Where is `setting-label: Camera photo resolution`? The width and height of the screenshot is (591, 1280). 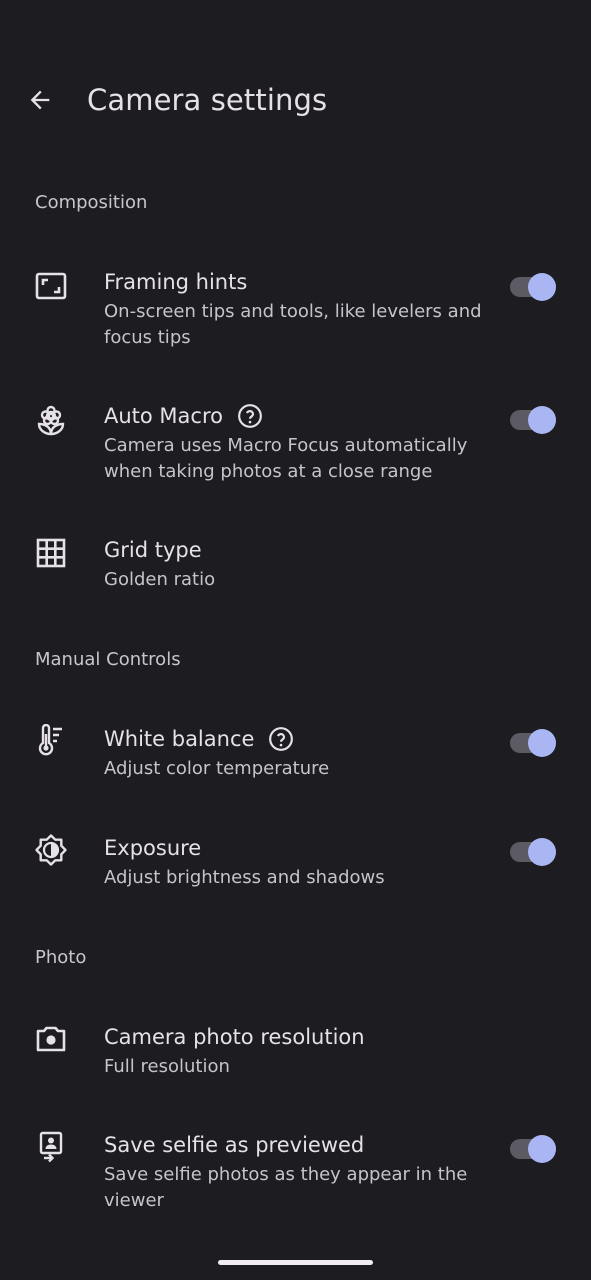
setting-label: Camera photo resolution is located at coordinates (294, 1037).